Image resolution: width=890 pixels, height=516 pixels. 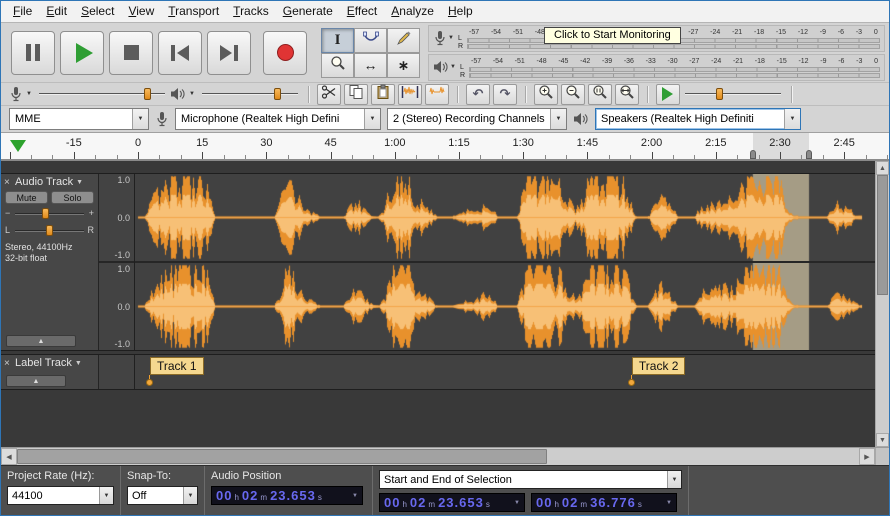 What do you see at coordinates (251, 11) in the screenshot?
I see `menu-item-tracks: Tracks` at bounding box center [251, 11].